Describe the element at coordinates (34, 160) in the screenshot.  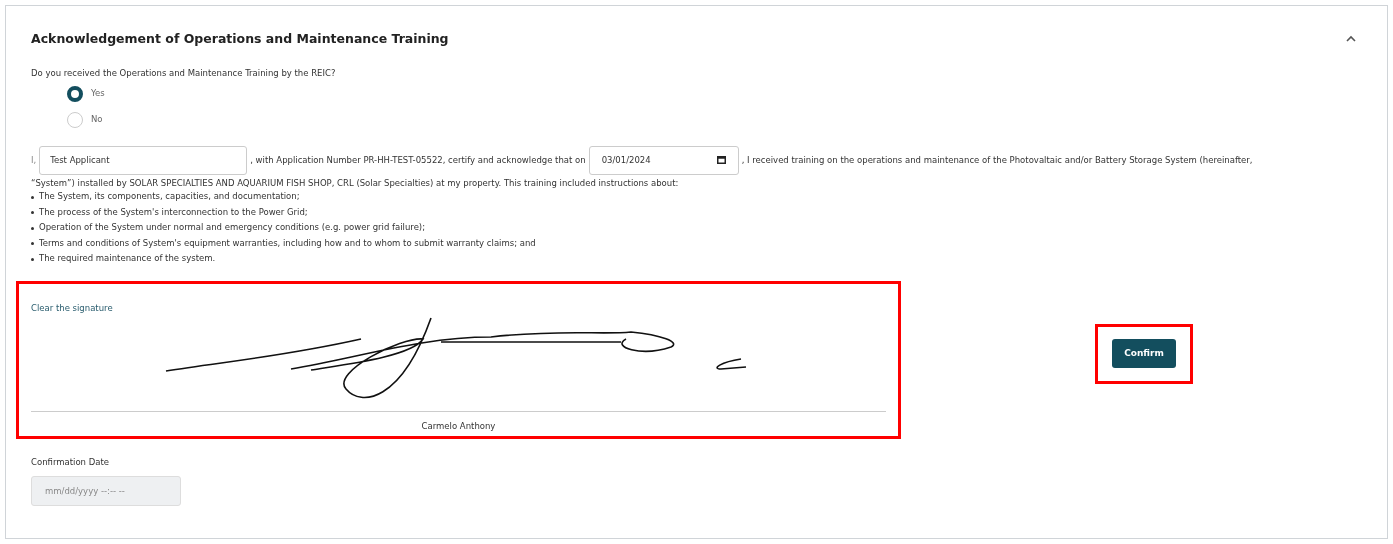
I see `statement-text: I,` at that location.